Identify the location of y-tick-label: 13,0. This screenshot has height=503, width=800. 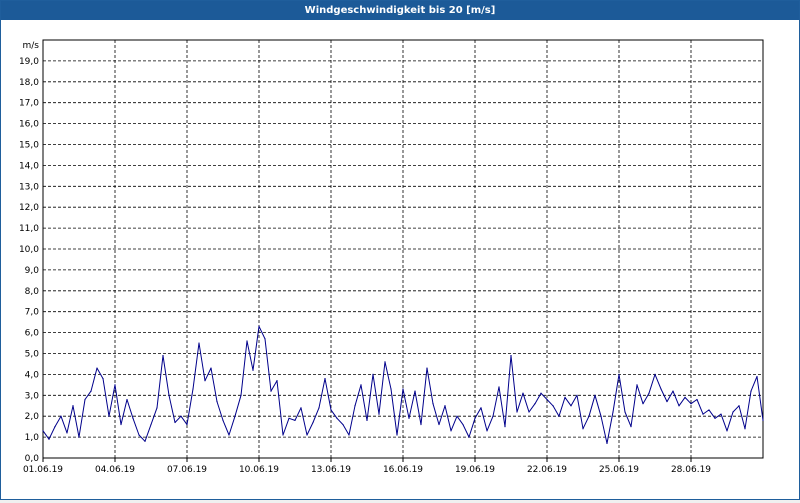
(29, 187).